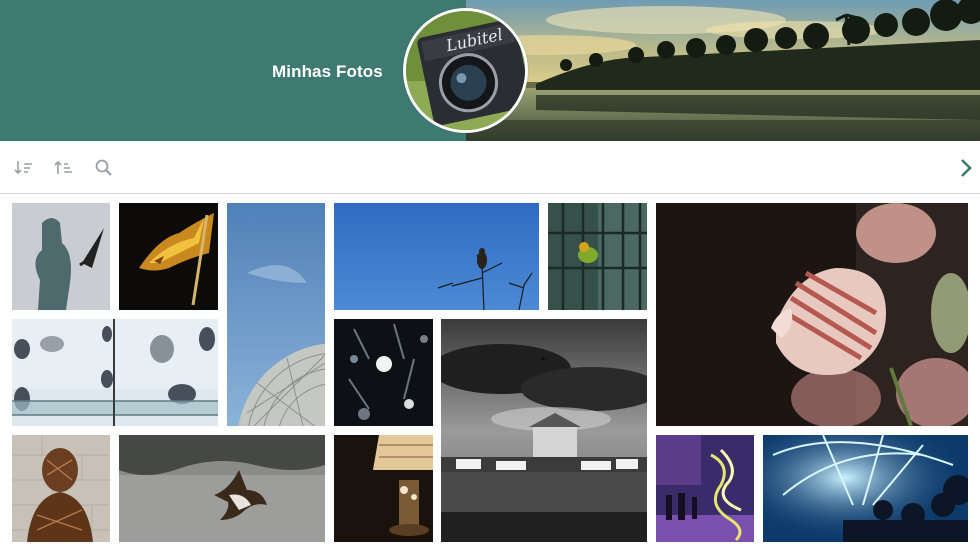 The height and width of the screenshot is (552, 980). Describe the element at coordinates (104, 168) in the screenshot. I see `search-icon` at that location.